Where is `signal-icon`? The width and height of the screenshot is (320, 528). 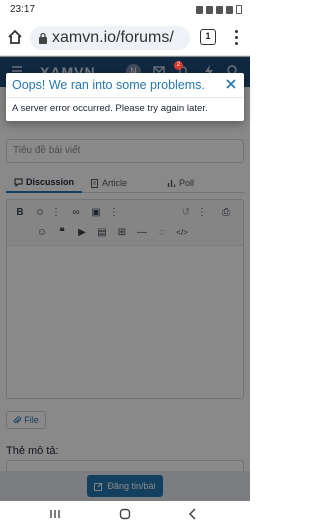
signal-icon is located at coordinates (219, 9).